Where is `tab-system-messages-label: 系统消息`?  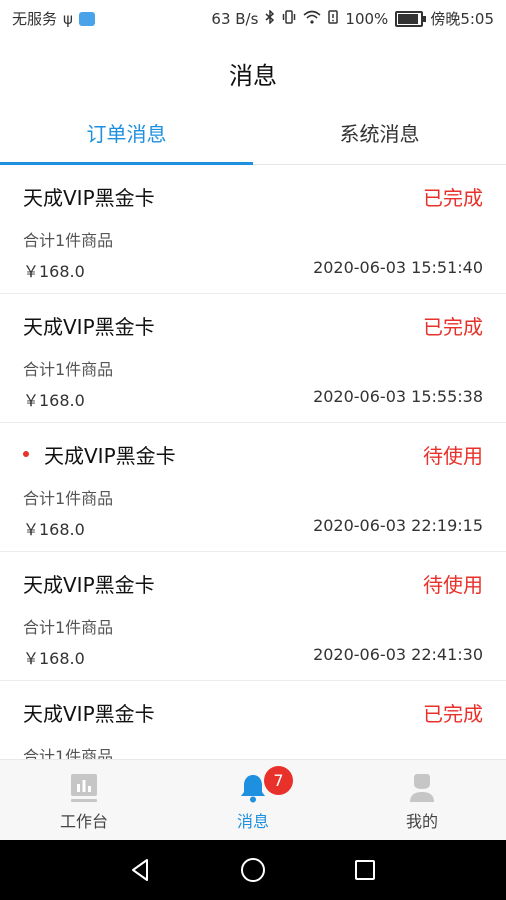
tab-system-messages-label: 系统消息 is located at coordinates (379, 134).